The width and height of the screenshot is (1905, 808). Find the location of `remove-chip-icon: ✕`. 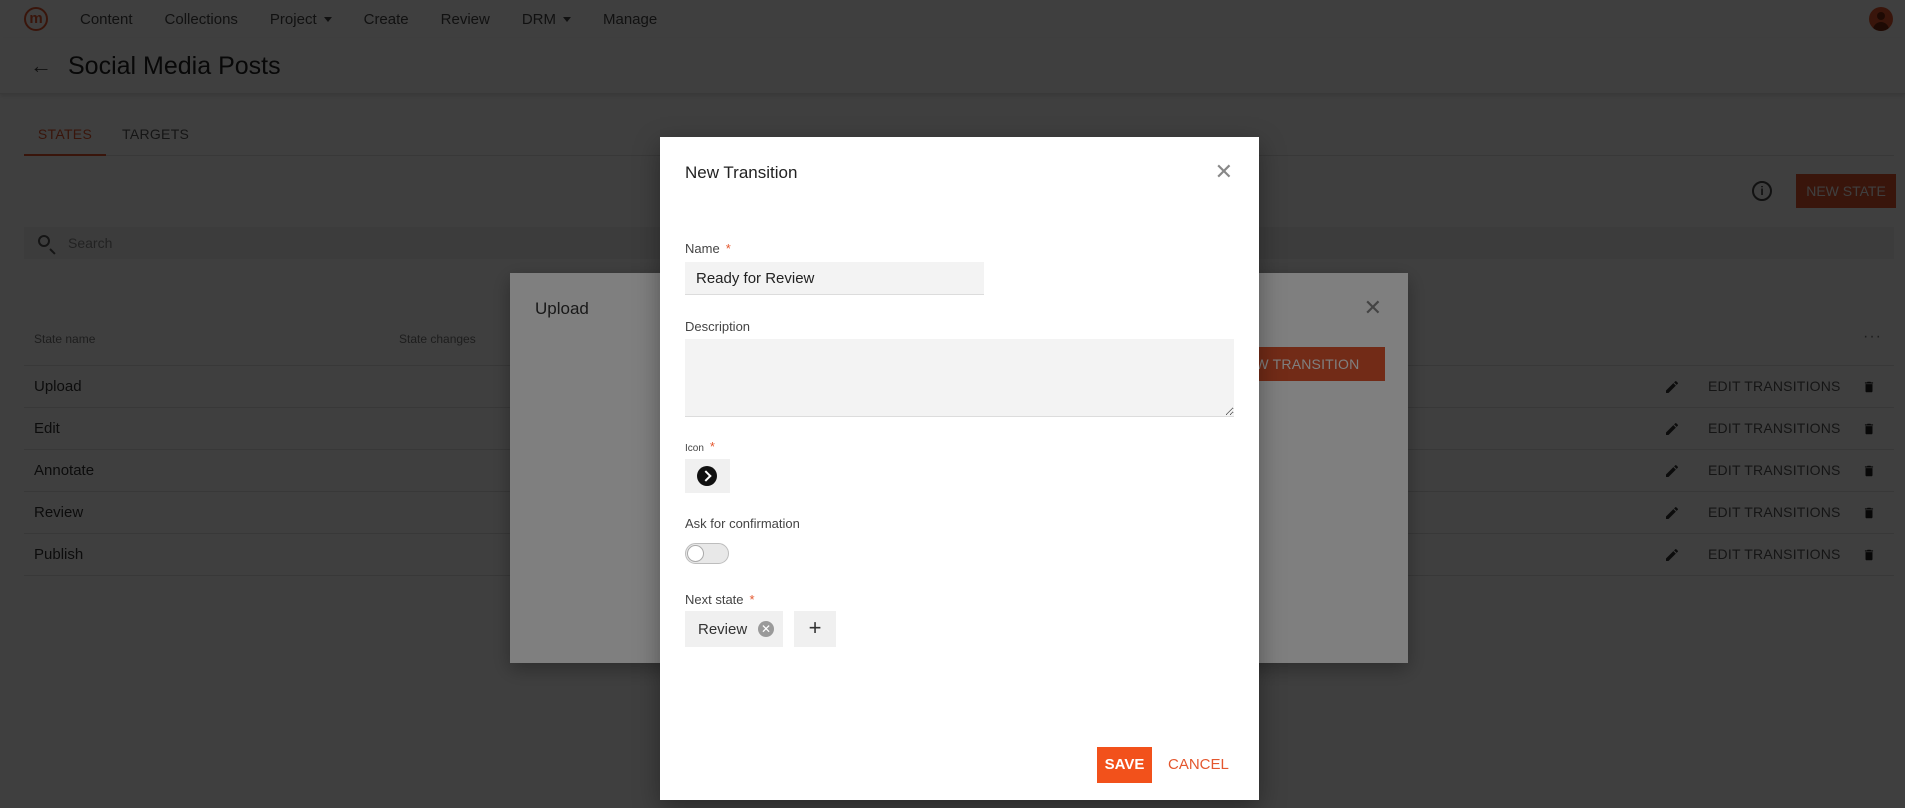

remove-chip-icon: ✕ is located at coordinates (766, 629).